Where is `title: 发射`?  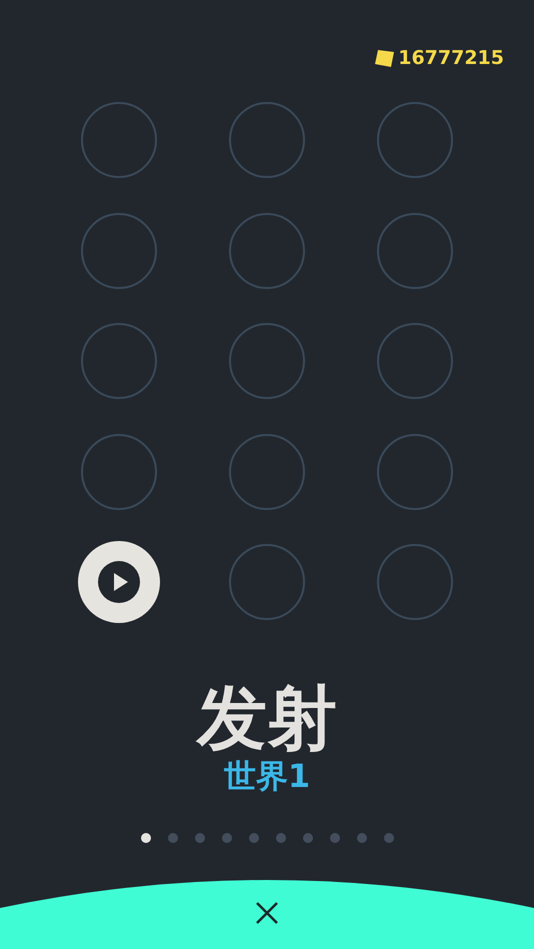
title: 发射 is located at coordinates (267, 718).